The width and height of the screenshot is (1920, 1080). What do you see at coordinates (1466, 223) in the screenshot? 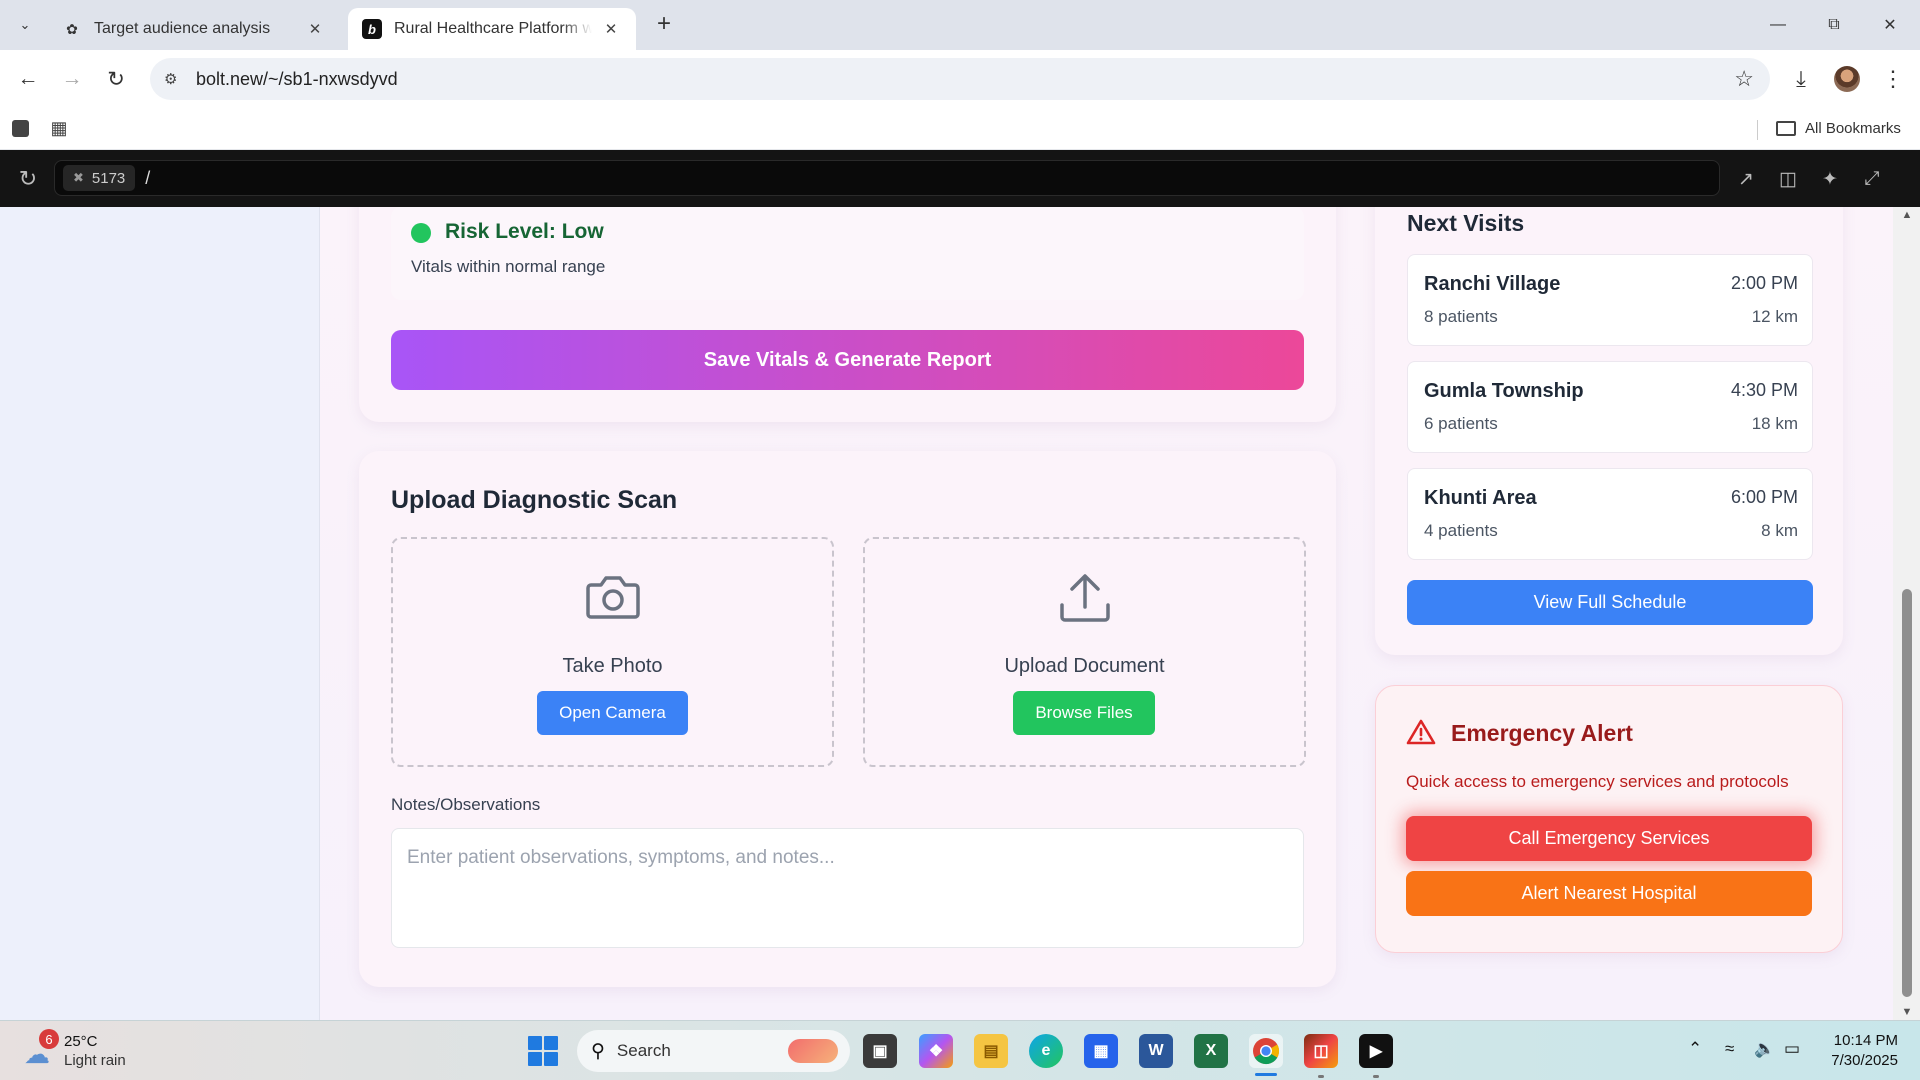
I see `section-title: Next Visits` at bounding box center [1466, 223].